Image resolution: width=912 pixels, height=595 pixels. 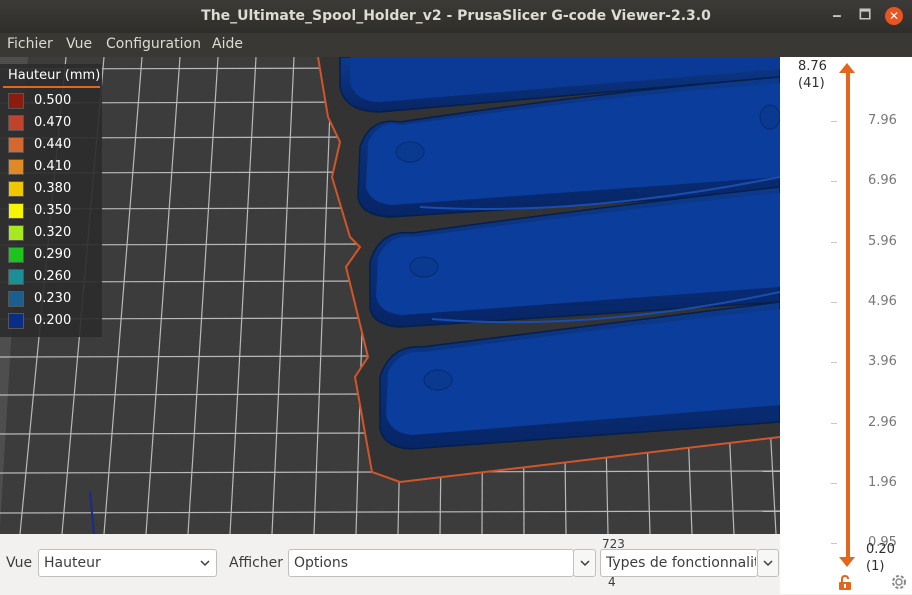 I want to click on slider-upper-thumb, so click(x=847, y=68).